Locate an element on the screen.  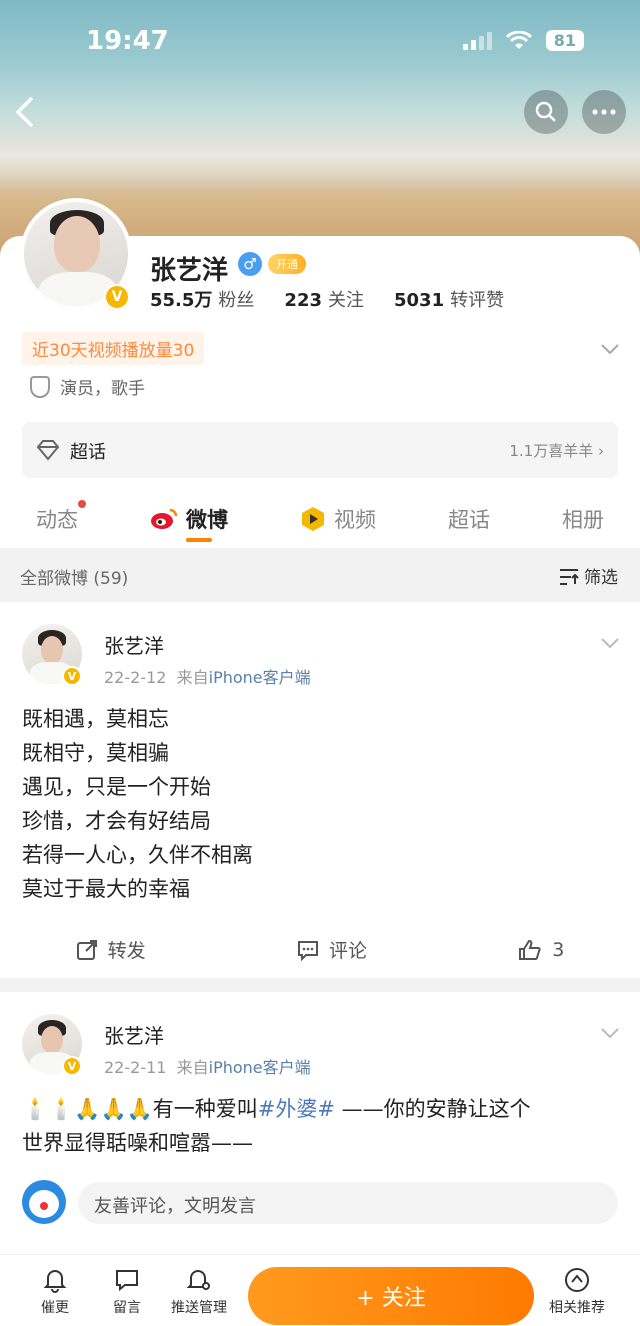
related-recommend-button: 相关推荐 is located at coordinates (577, 1292).